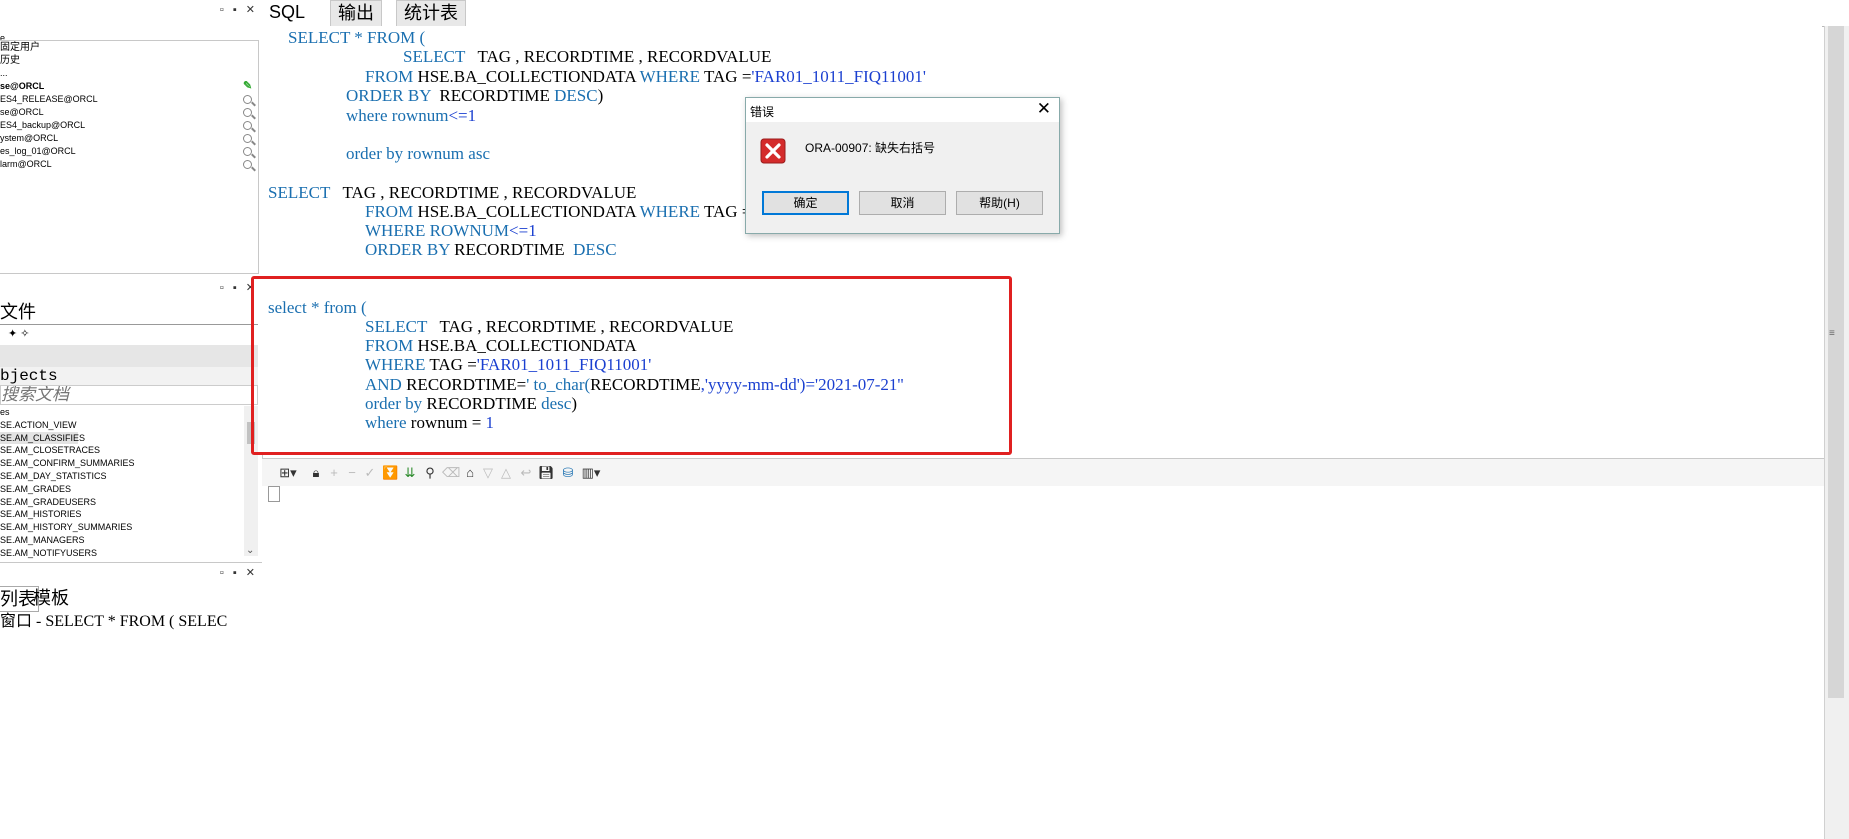 Image resolution: width=1849 pixels, height=839 pixels. I want to click on error-message: ORA-00907: 缺失右括号, so click(870, 148).